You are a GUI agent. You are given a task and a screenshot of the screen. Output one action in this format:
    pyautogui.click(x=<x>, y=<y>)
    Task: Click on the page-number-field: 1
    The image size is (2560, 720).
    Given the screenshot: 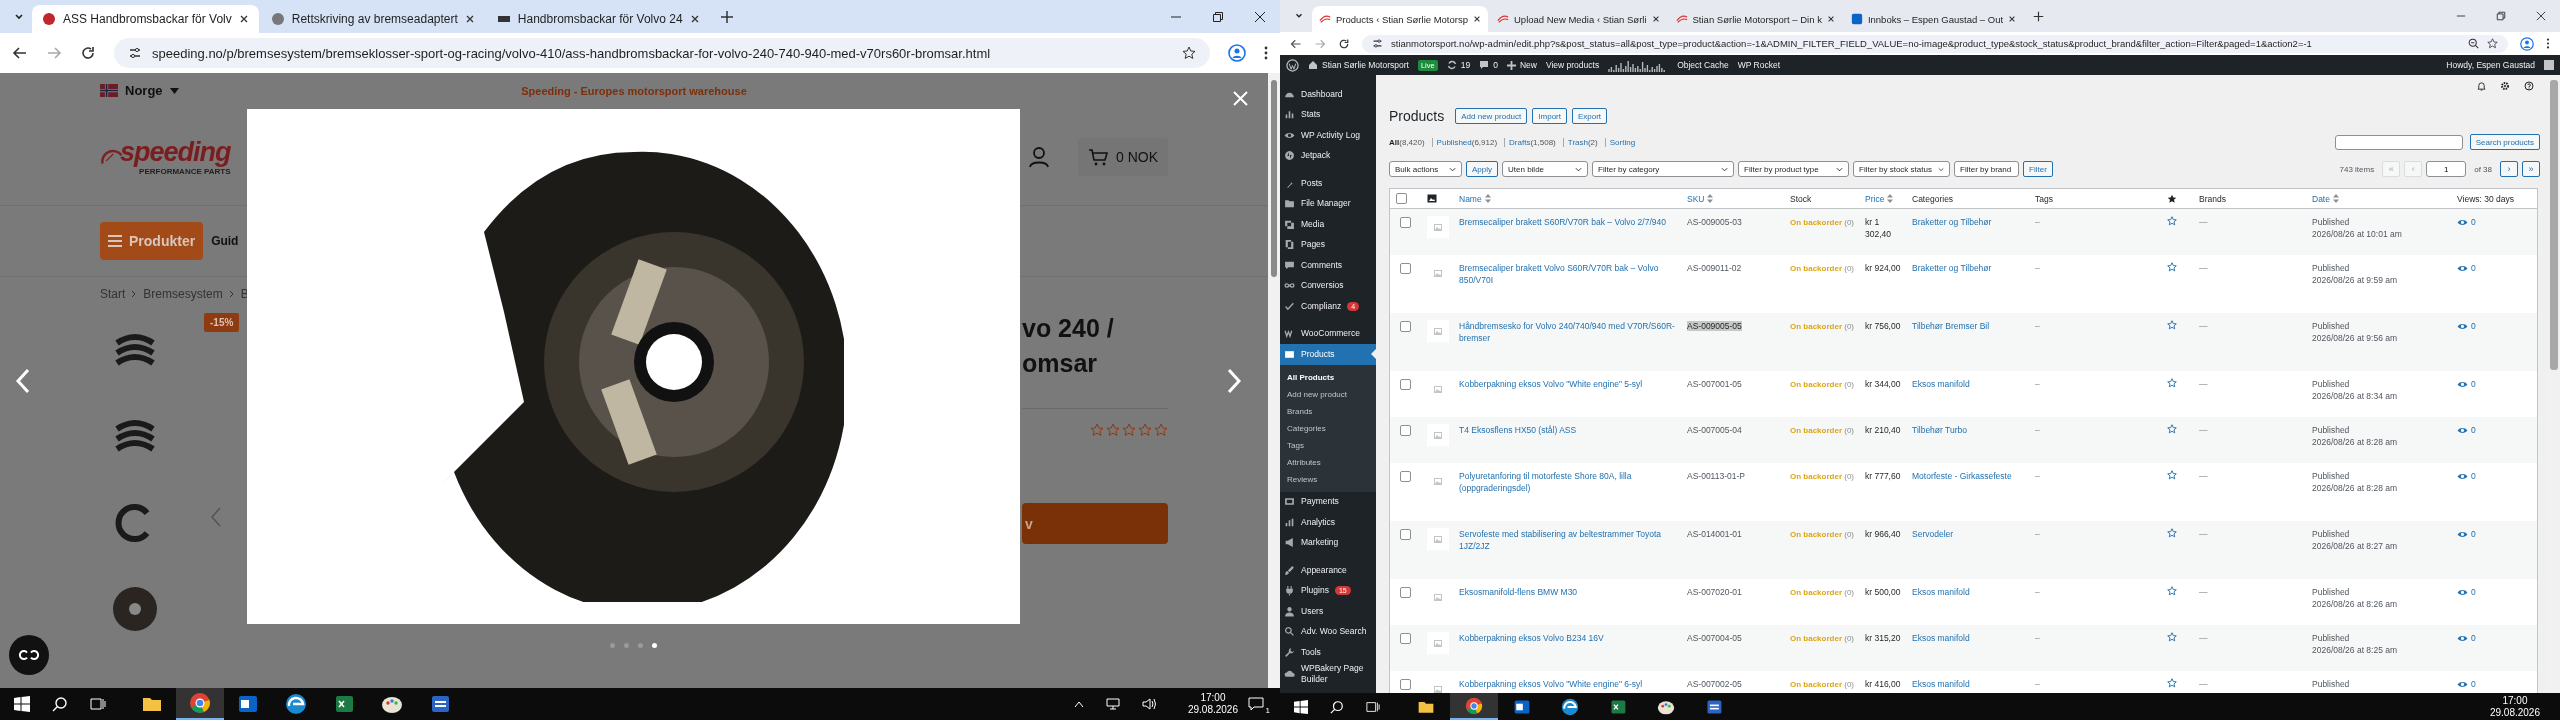 What is the action you would take?
    pyautogui.click(x=2446, y=169)
    